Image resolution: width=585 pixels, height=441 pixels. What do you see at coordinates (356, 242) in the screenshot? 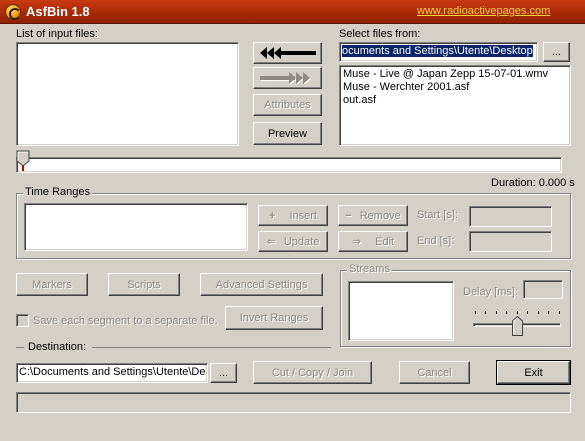
I see `right-arrow-icon: ⇒` at bounding box center [356, 242].